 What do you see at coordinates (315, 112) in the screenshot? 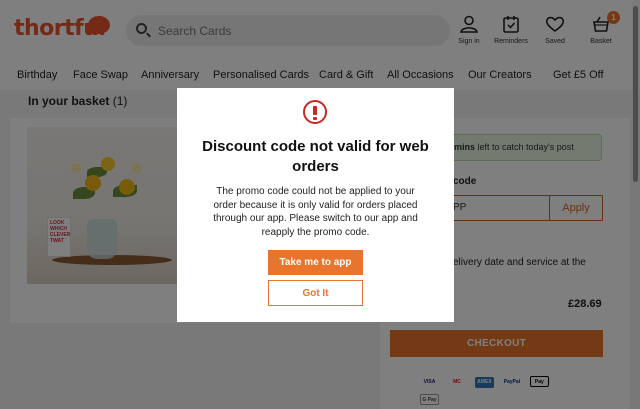
I see `alert-icon` at bounding box center [315, 112].